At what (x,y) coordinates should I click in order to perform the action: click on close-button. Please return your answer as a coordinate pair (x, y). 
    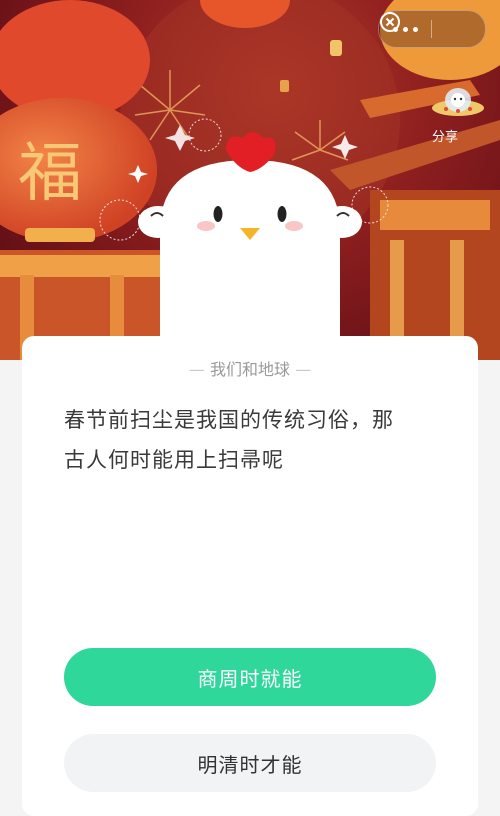
    Looking at the image, I should click on (432, 29).